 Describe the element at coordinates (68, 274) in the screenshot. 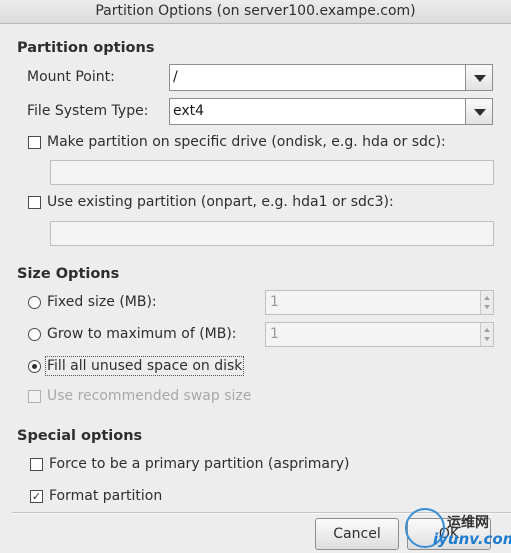

I see `size-options-heading: Size Options` at that location.